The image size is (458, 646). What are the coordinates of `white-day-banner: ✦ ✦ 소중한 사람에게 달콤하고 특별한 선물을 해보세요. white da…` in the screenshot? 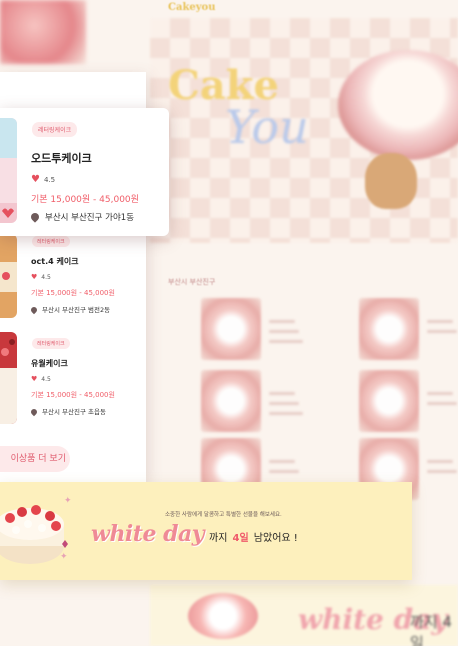 It's located at (206, 531).